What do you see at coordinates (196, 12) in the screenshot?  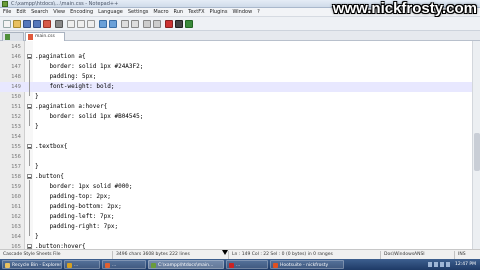 I see `menu-textfx: TextFX` at bounding box center [196, 12].